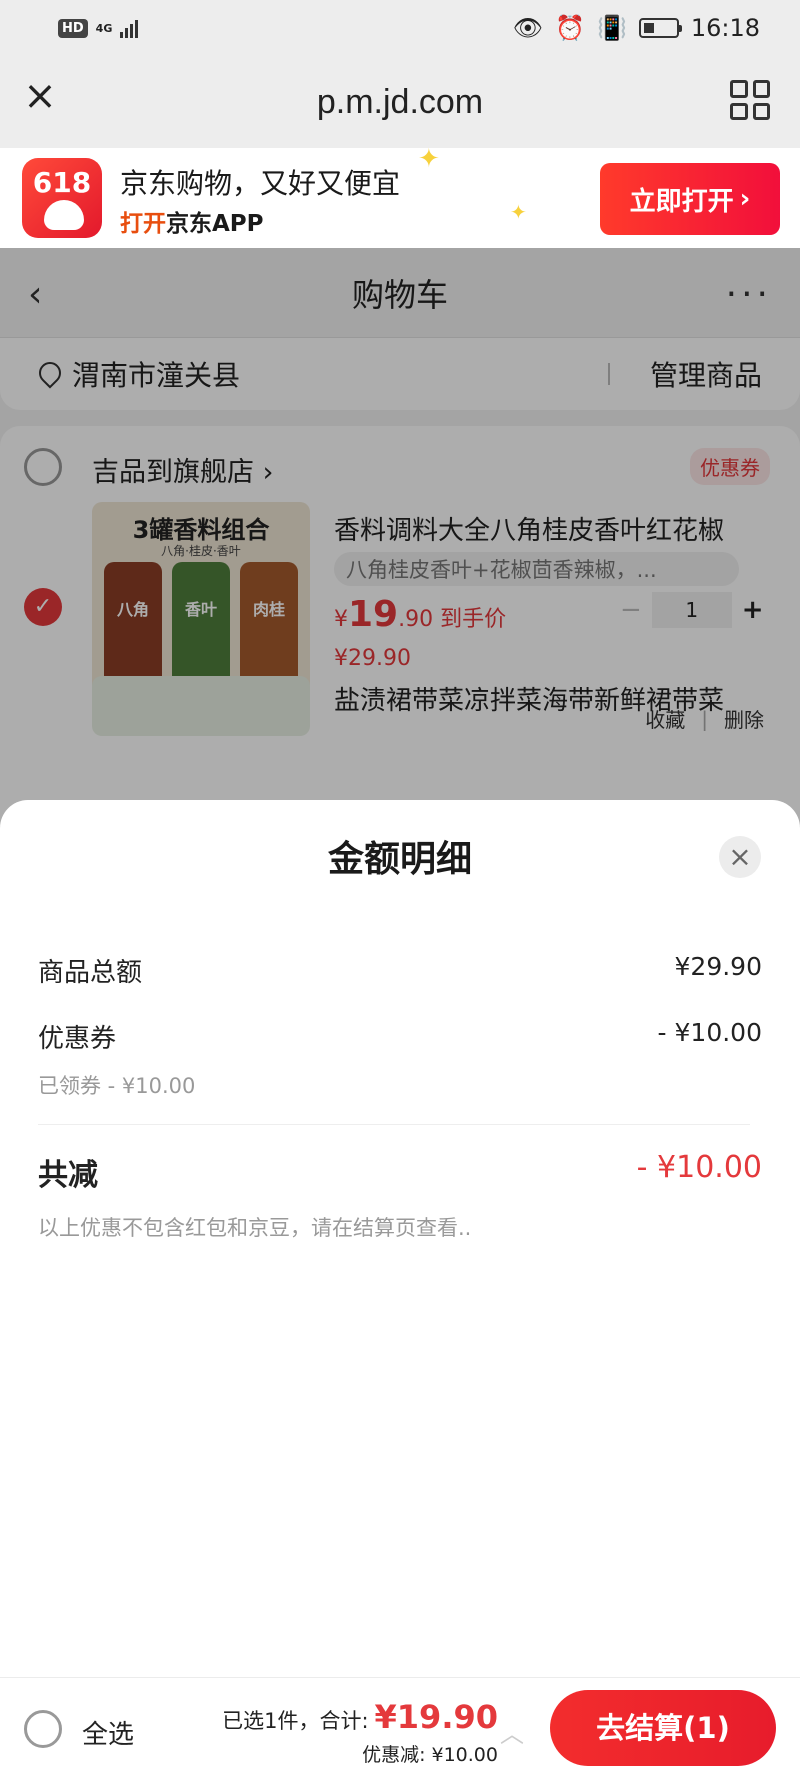 This screenshot has width=800, height=1777. I want to click on browser-url-bar: × p.m.jd.com, so click(400, 102).